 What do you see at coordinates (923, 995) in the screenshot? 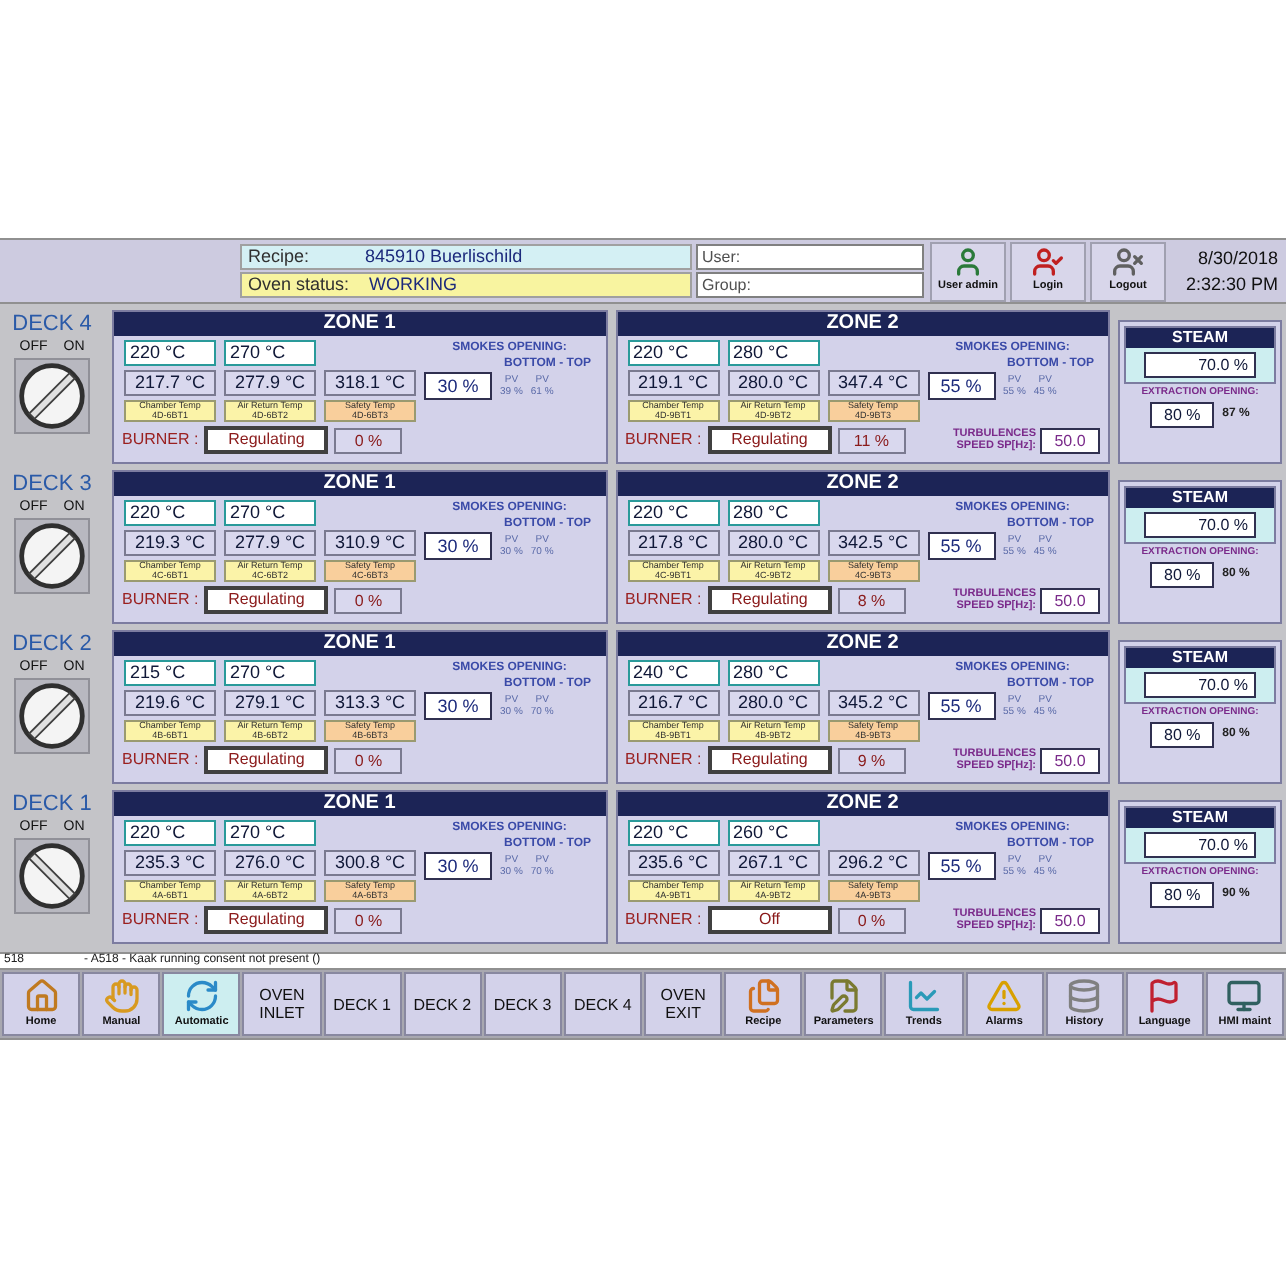
I see `line-chart-icon` at bounding box center [923, 995].